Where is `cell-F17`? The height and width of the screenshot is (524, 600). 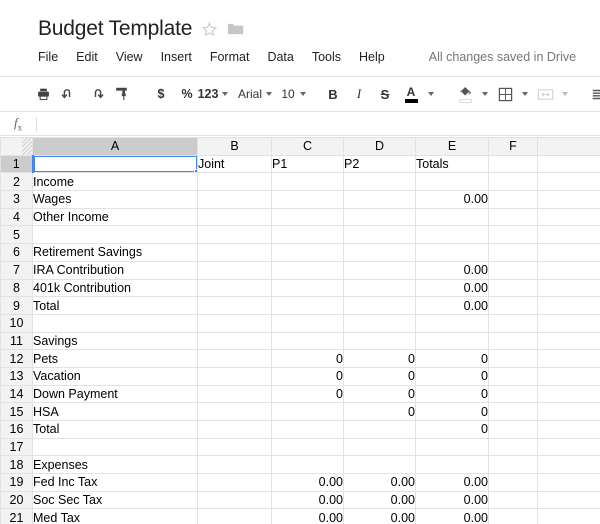
cell-F17 is located at coordinates (513, 447).